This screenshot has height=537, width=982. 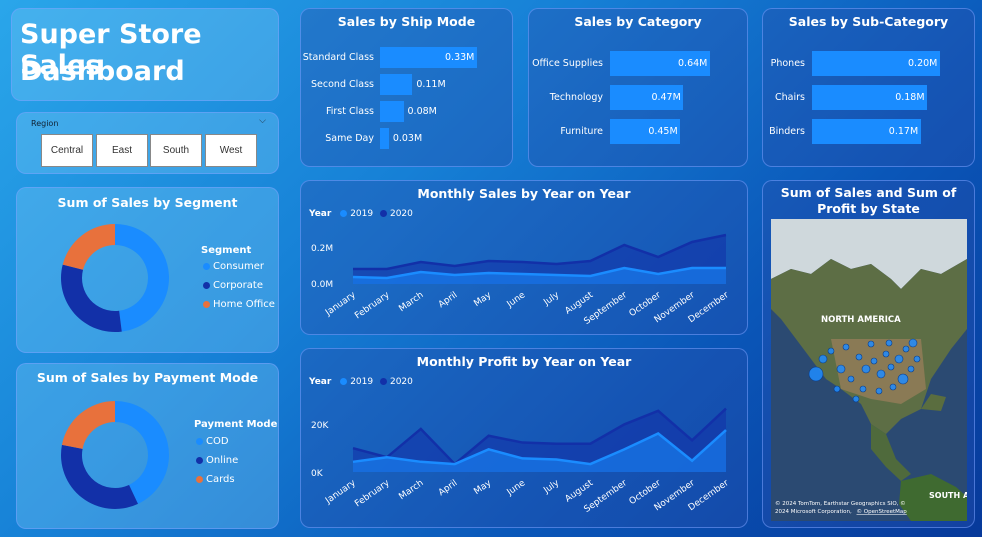 What do you see at coordinates (790, 97) in the screenshot?
I see `bar-label: Chairs` at bounding box center [790, 97].